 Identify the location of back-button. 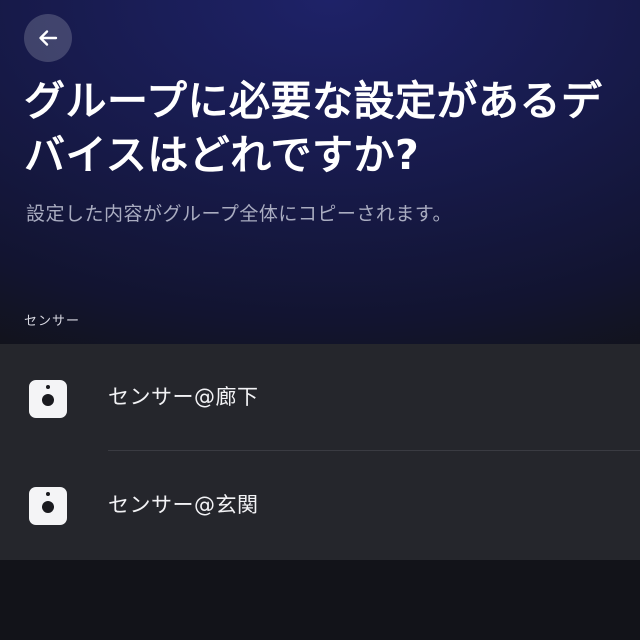
(48, 38).